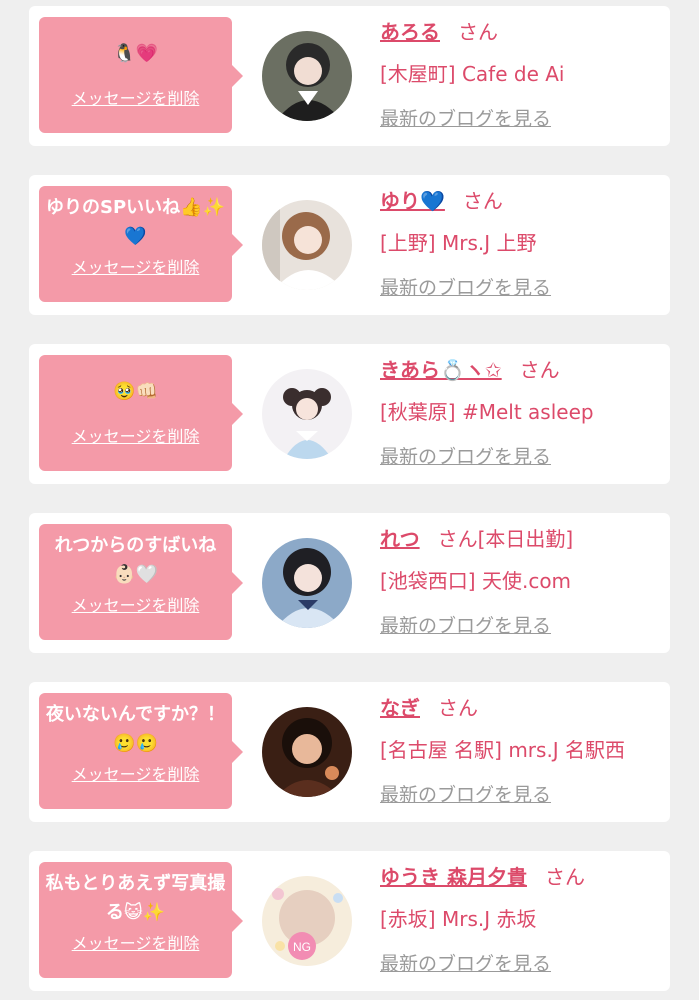 This screenshot has height=1000, width=699. I want to click on shop-link: [赤坂] Mrs.J 赤坂, so click(458, 917).